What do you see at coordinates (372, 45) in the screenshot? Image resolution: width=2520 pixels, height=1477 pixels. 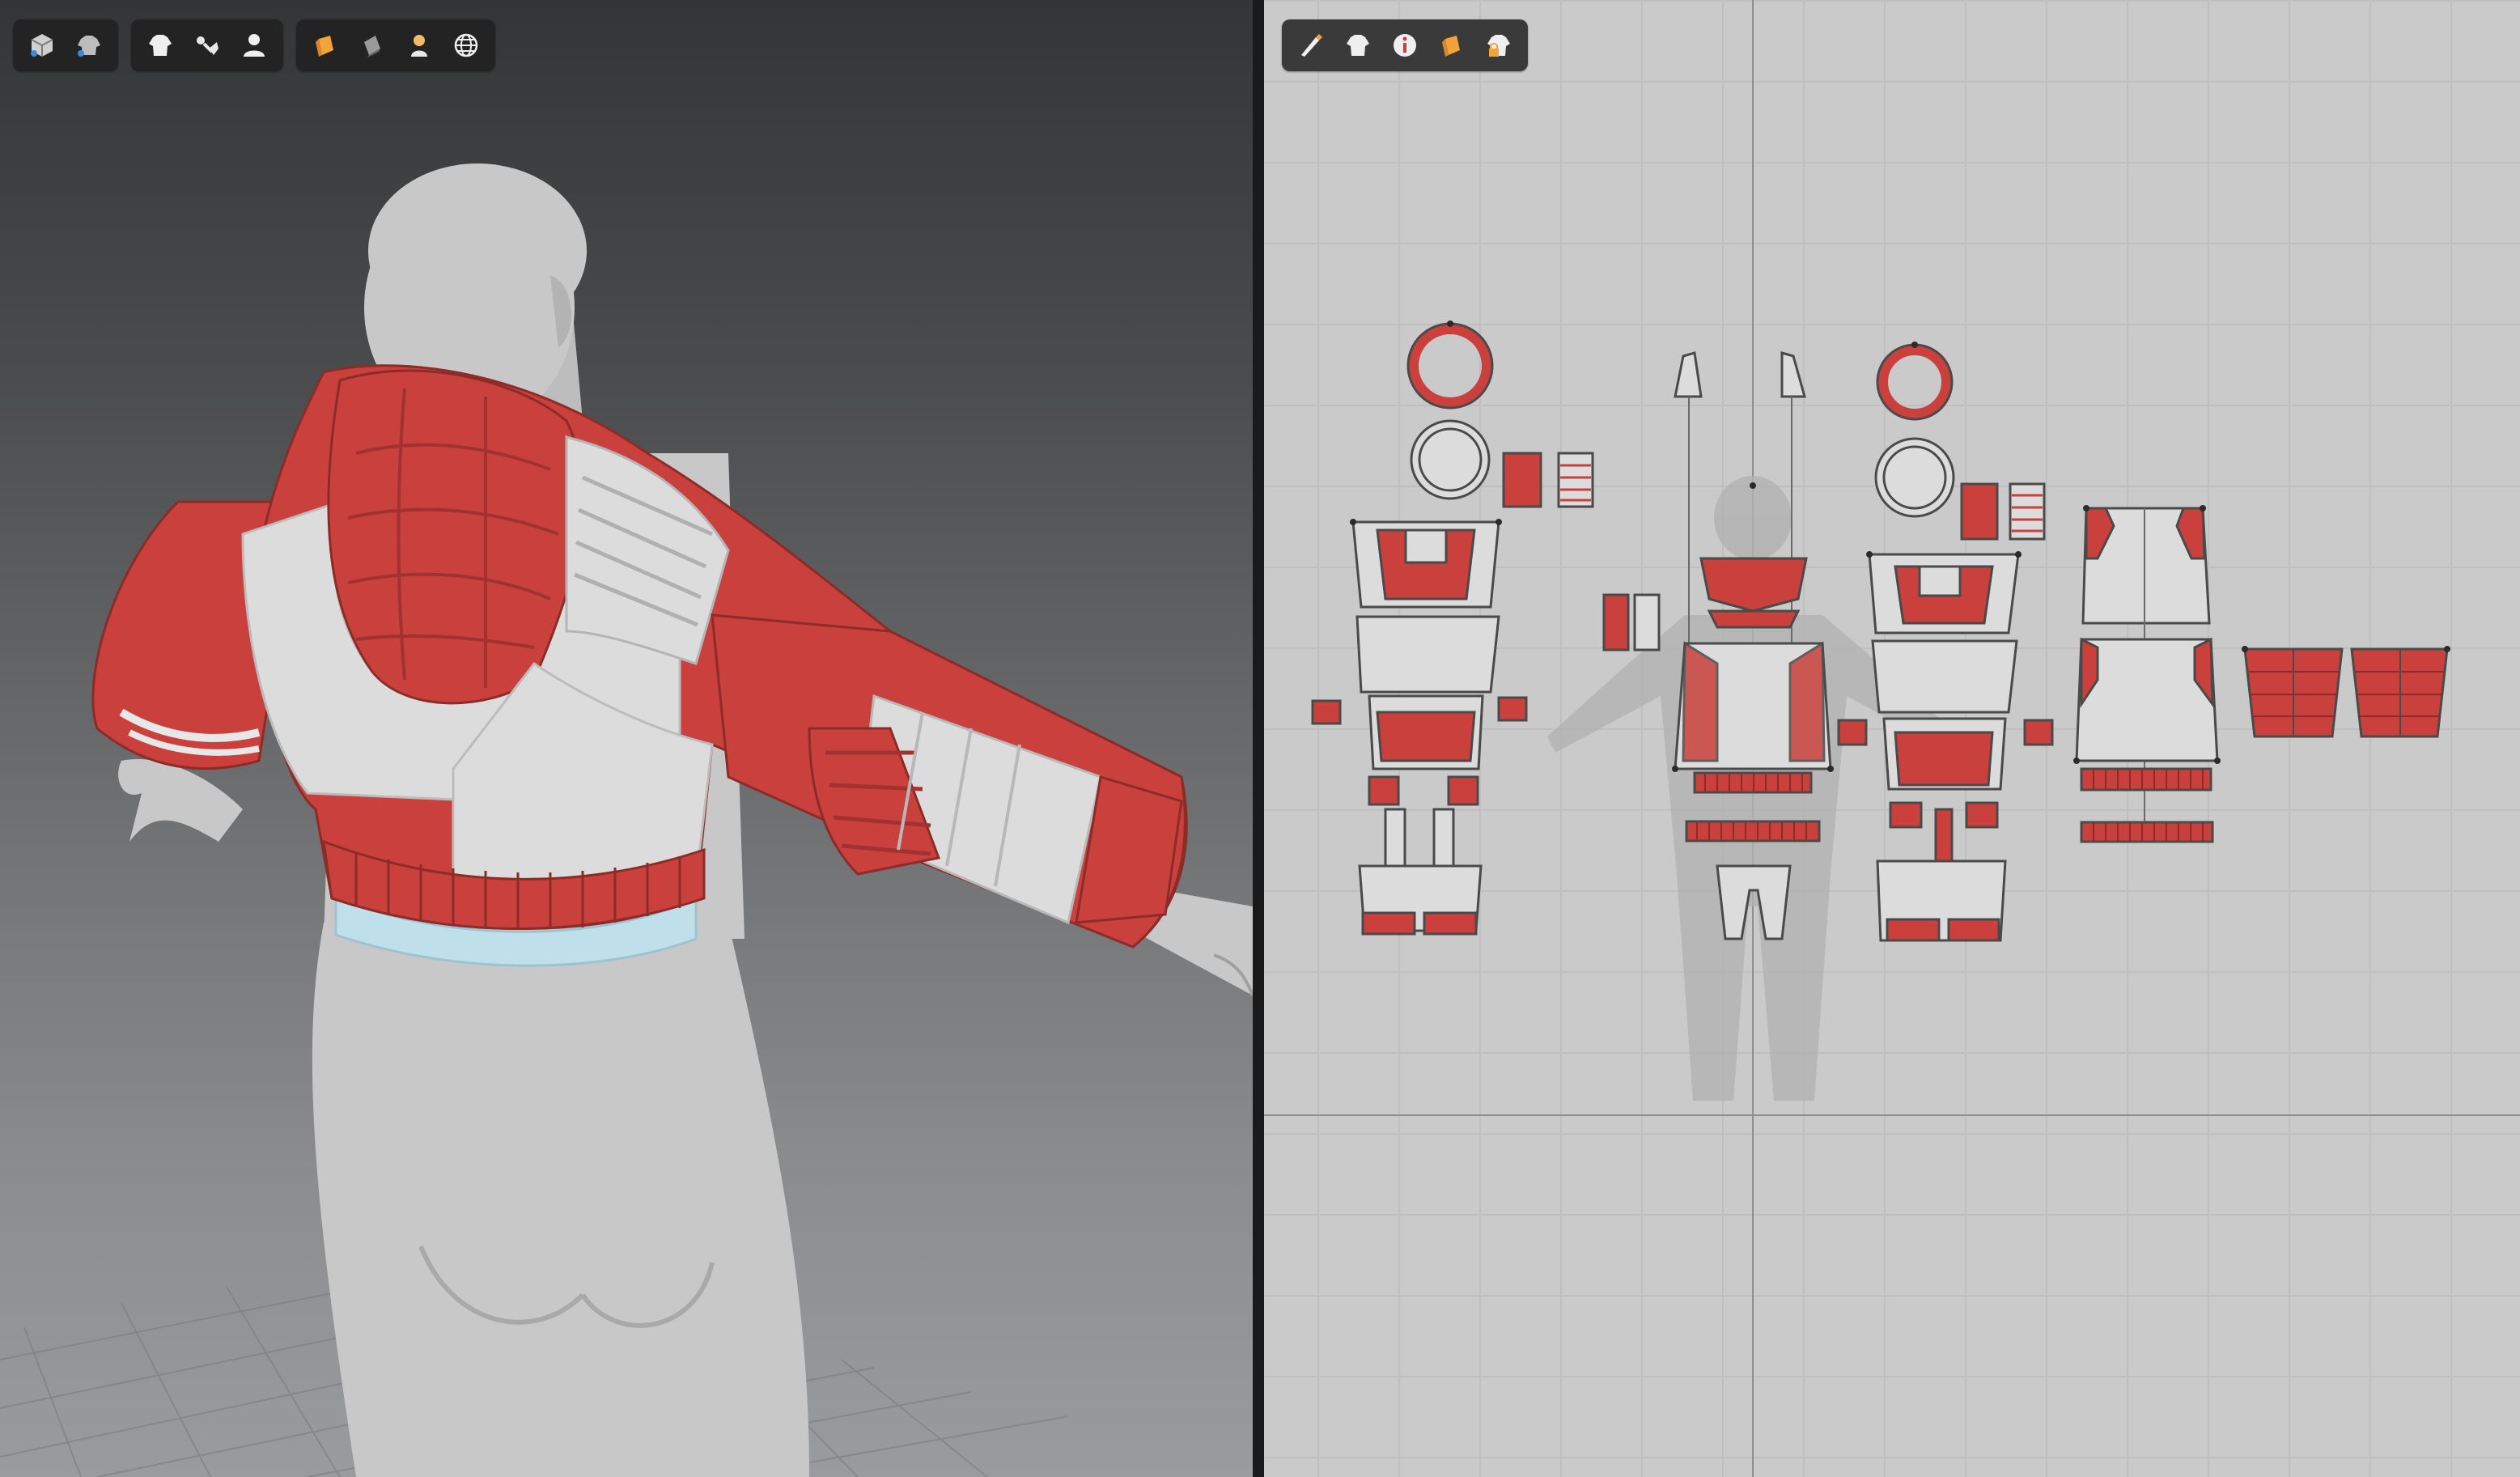 I see `shading-icon` at bounding box center [372, 45].